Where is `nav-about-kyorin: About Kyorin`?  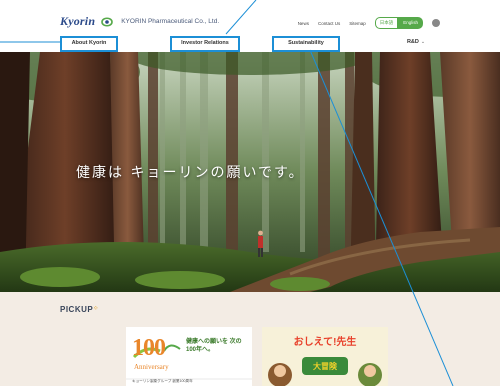
nav-about-kyorin: About Kyorin is located at coordinates (89, 44).